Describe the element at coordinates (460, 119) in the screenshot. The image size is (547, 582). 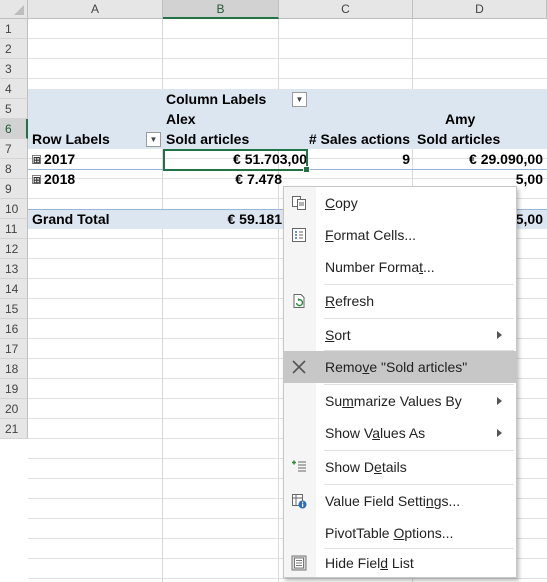
I see `pivot-header-amy: Amy` at that location.